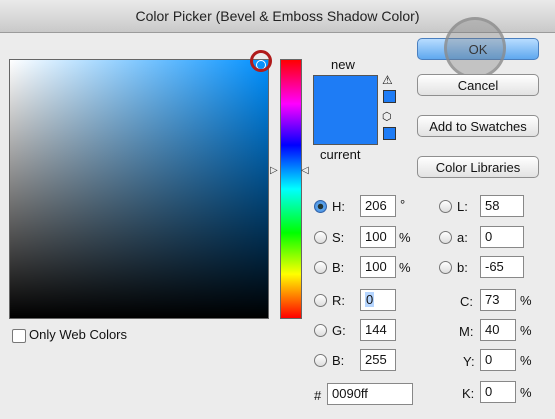  What do you see at coordinates (343, 64) in the screenshot?
I see `new-label: new` at bounding box center [343, 64].